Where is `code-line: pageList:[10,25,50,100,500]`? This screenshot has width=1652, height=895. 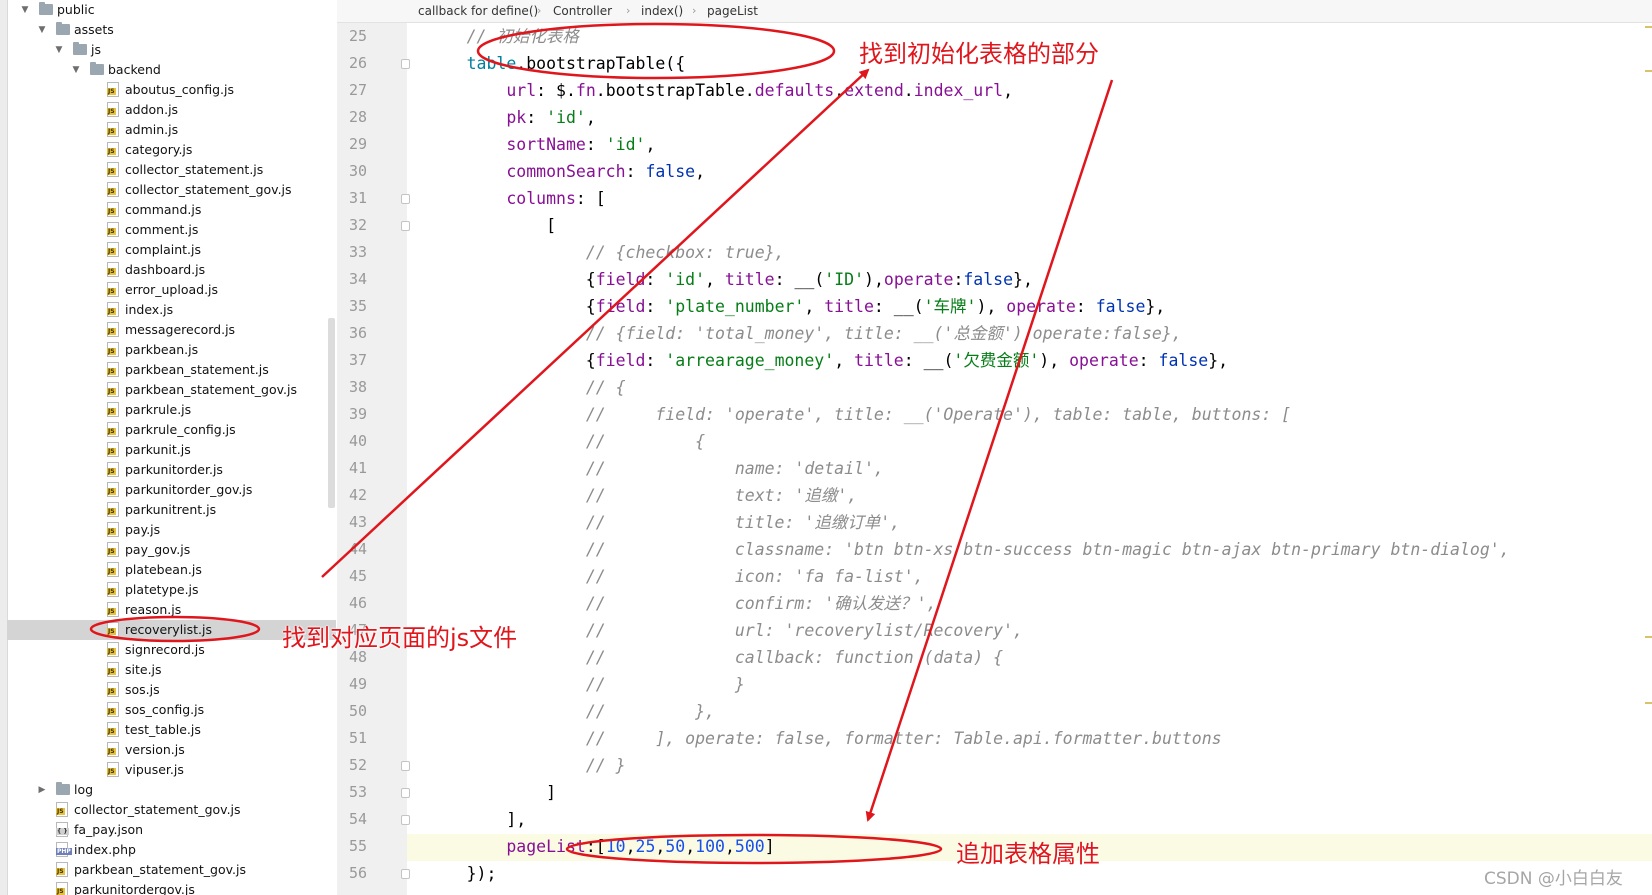 code-line: pageList:[10,25,50,100,500] is located at coordinates (590, 846).